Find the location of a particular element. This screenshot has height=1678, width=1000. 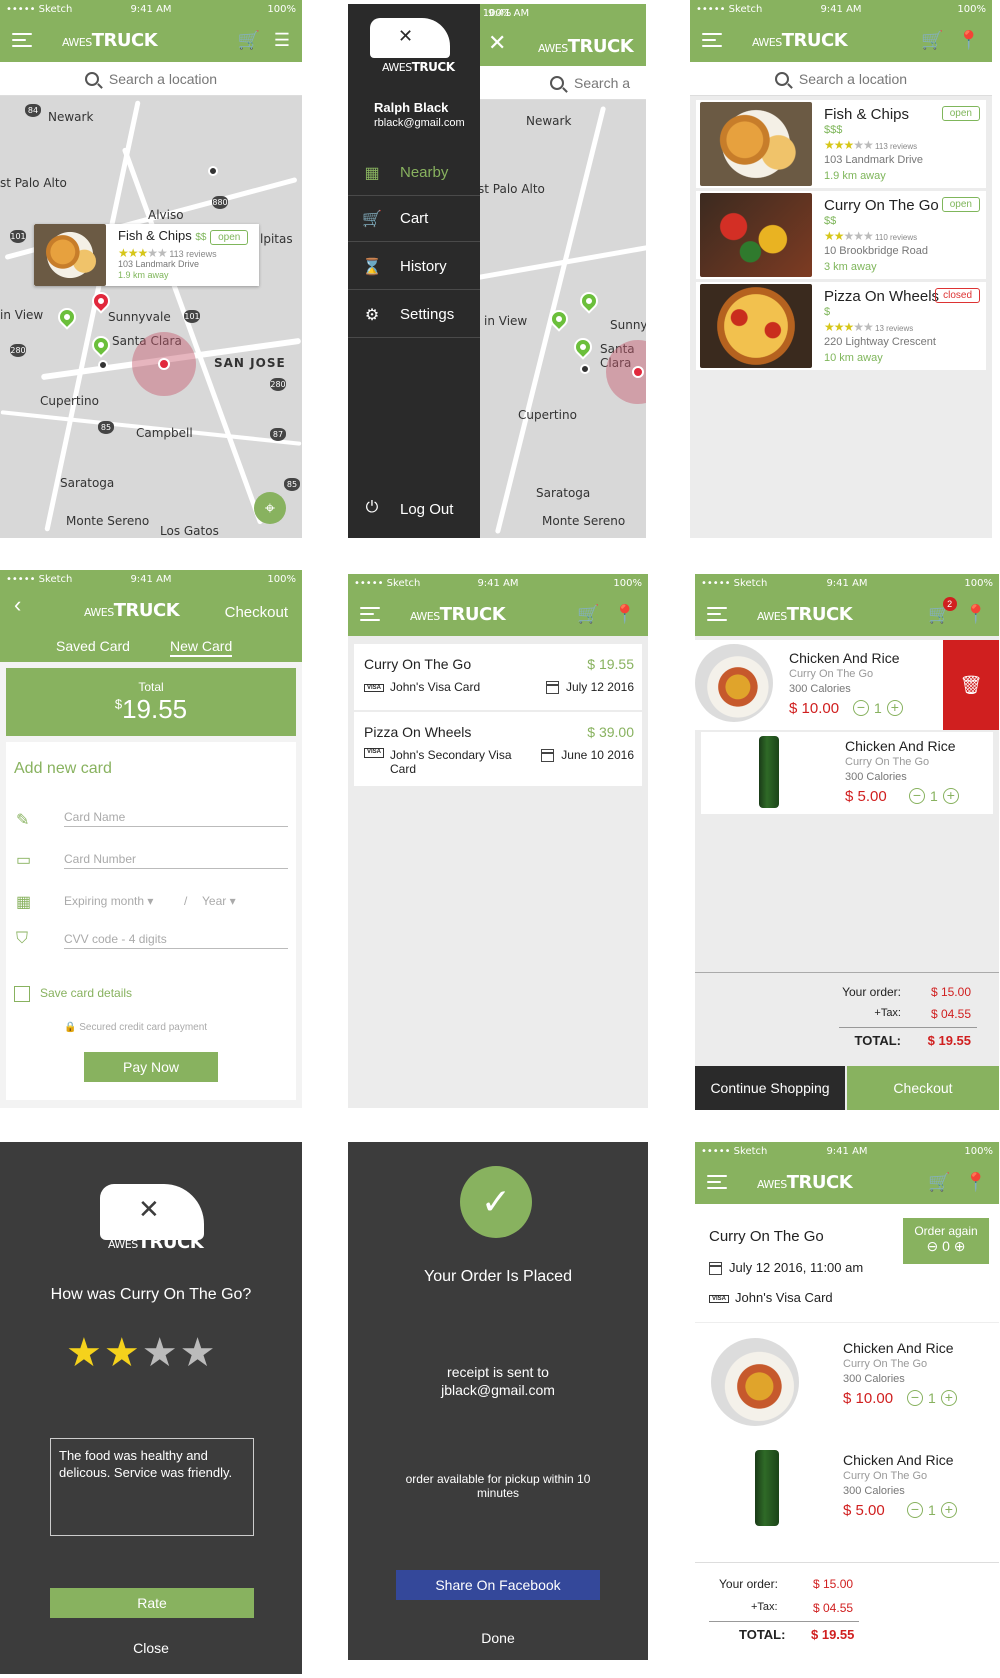

receipt-line: receipt is sent to is located at coordinates (498, 1372).